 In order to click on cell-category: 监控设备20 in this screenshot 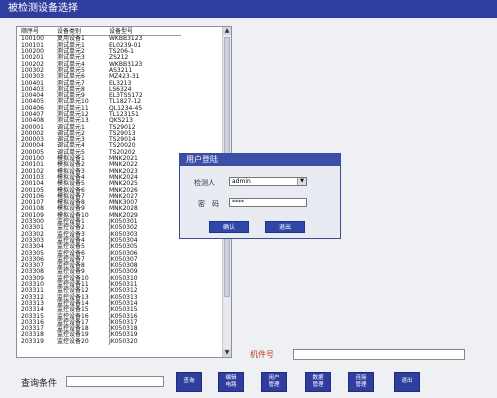, I will do `click(73, 341)`.